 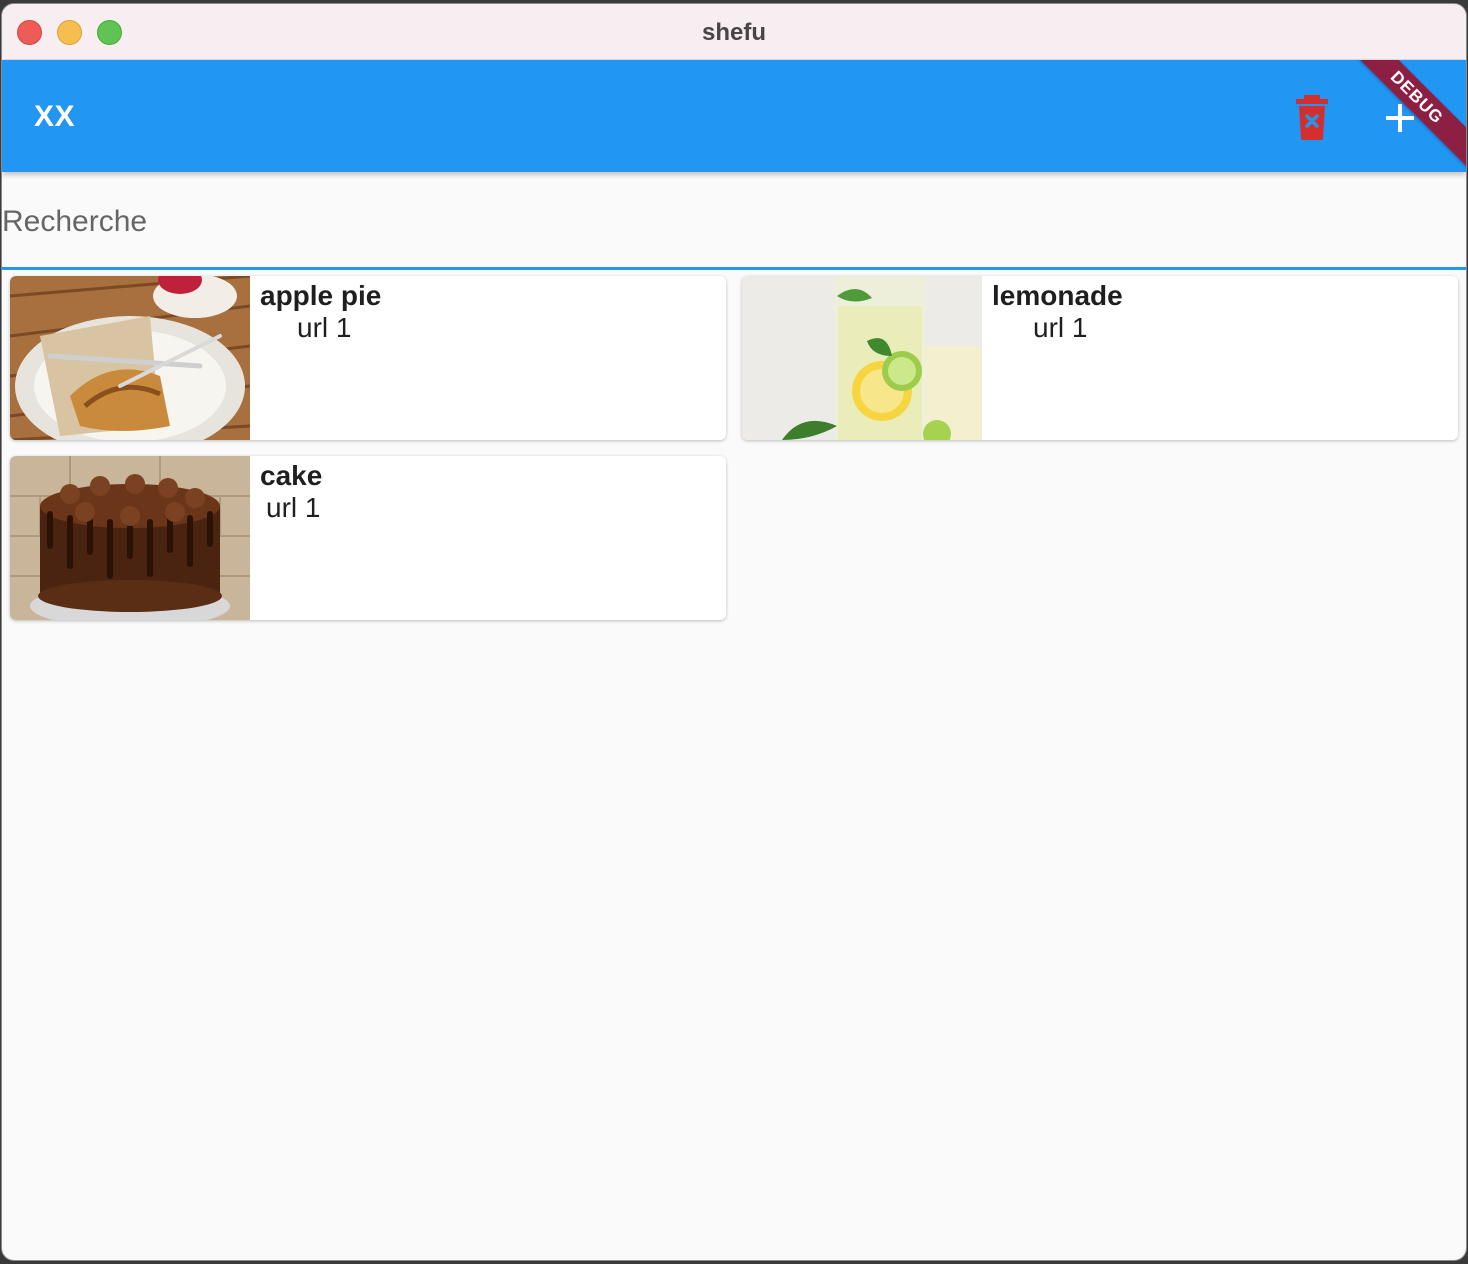 What do you see at coordinates (55, 116) in the screenshot?
I see `app-bar-title: XX` at bounding box center [55, 116].